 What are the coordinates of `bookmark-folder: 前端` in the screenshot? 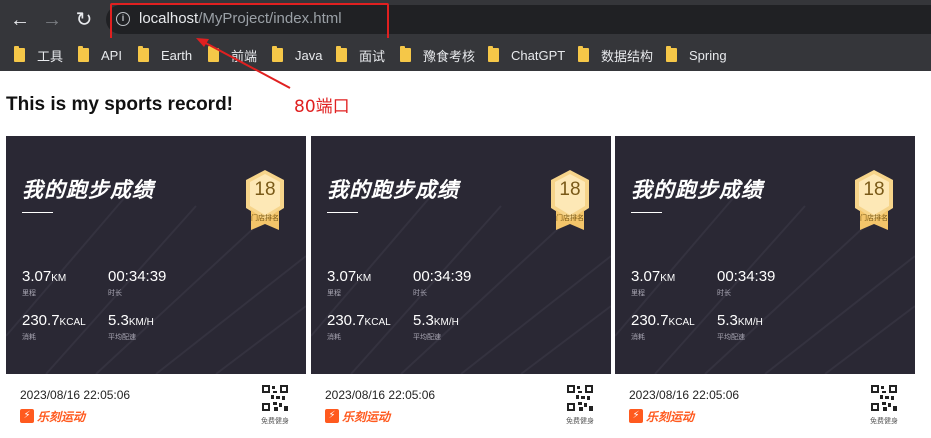 It's located at (232, 55).